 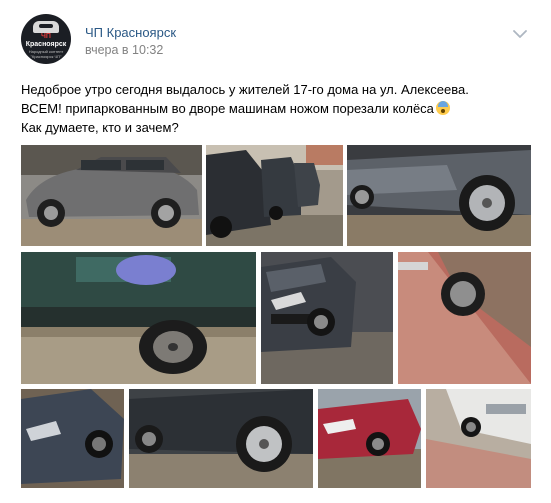 What do you see at coordinates (274, 195) in the screenshot?
I see `photo-2-dark-cars-row` at bounding box center [274, 195].